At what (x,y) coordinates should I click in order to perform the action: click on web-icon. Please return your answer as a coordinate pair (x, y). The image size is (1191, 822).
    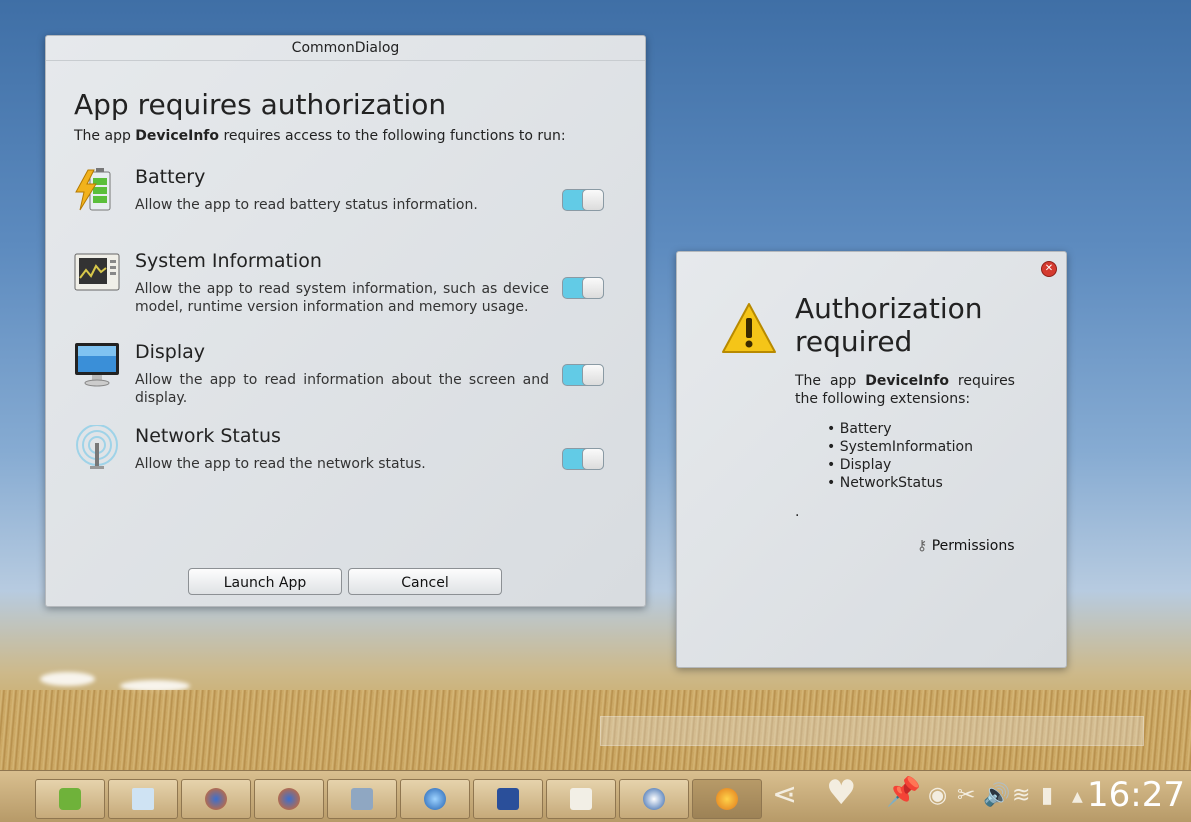
    Looking at the image, I should click on (654, 799).